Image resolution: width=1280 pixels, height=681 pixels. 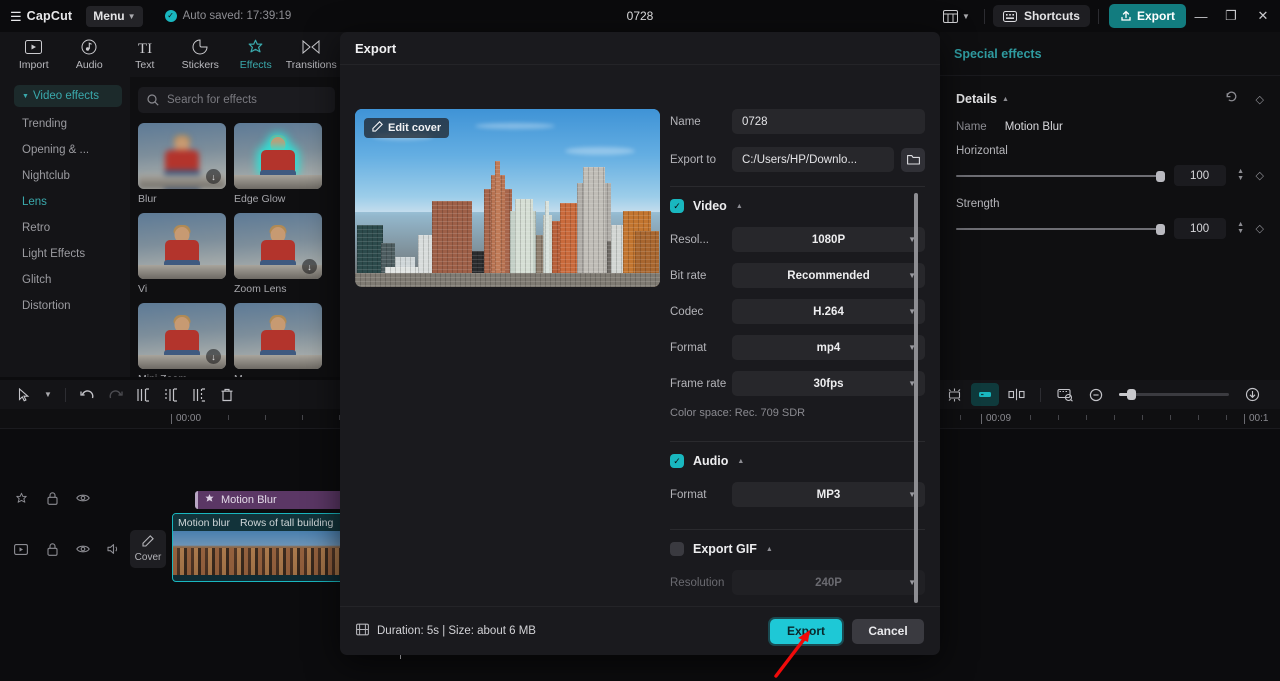 I want to click on folder-icon, so click(x=913, y=159).